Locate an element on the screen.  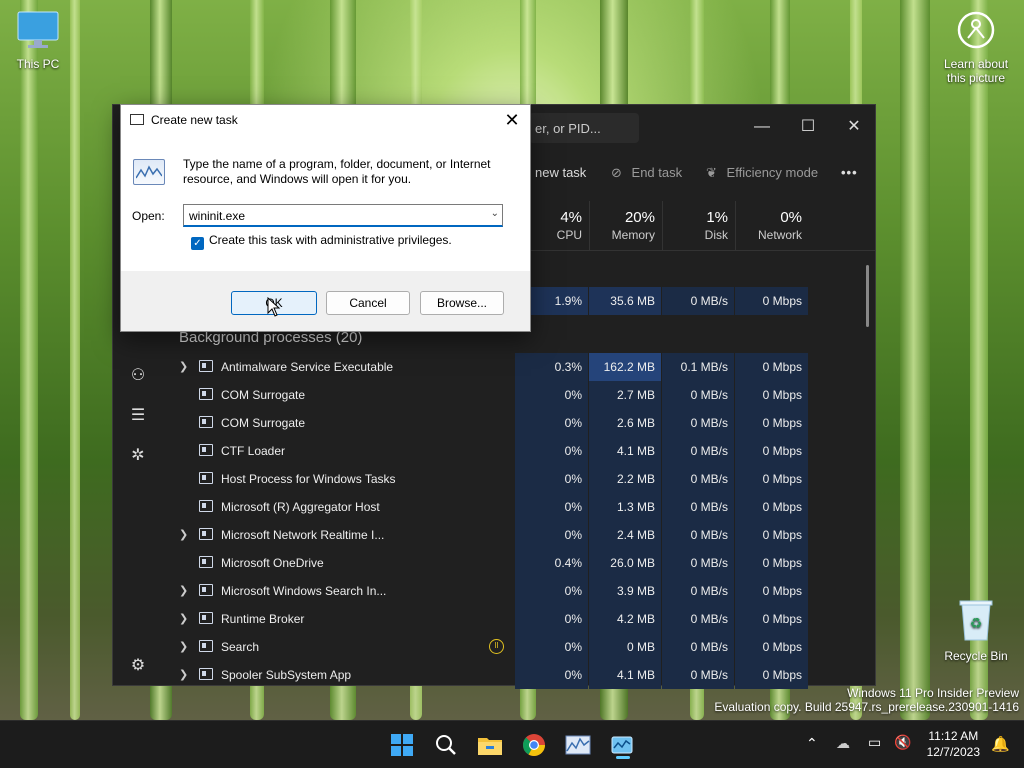
minimize-icon: — is located at coordinates (762, 127).